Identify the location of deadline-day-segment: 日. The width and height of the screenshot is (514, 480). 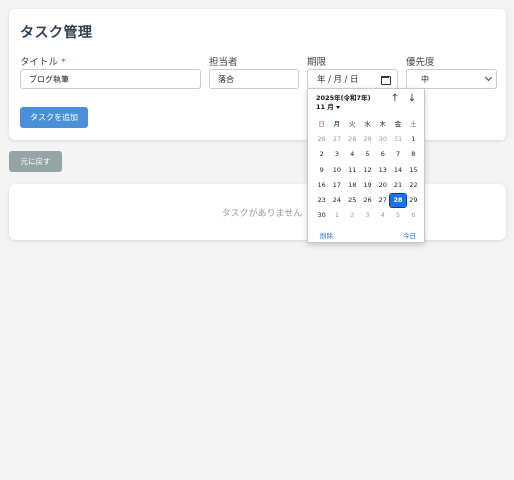
(354, 80).